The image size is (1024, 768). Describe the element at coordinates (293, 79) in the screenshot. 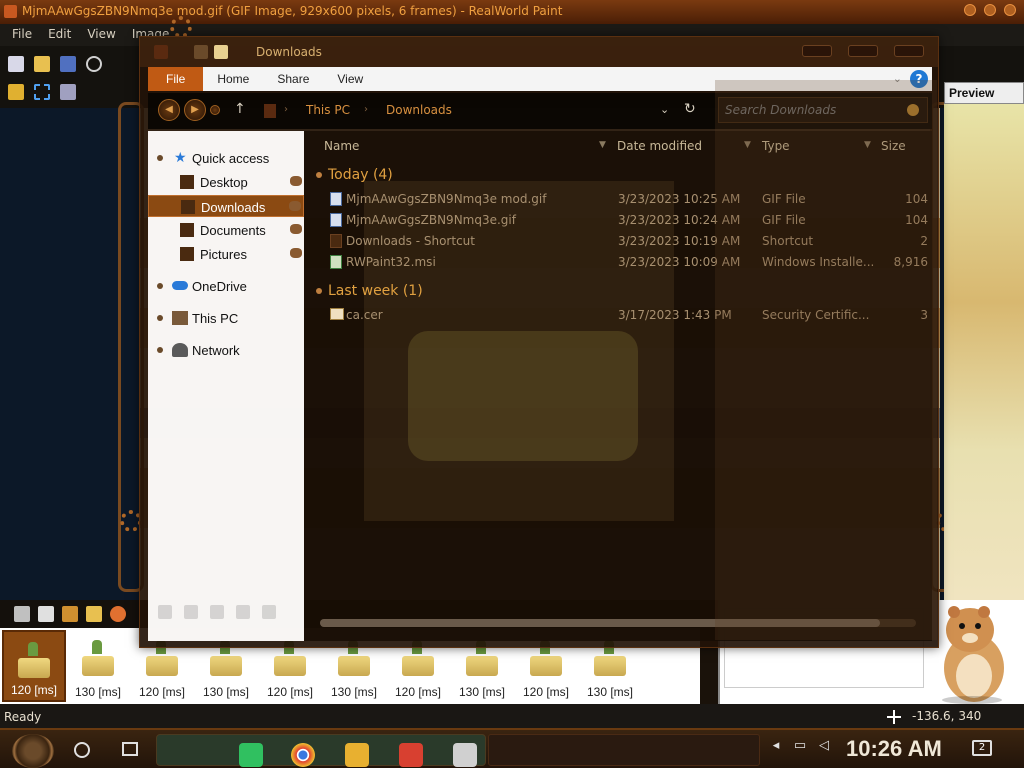

I see `tab-share: Share` at that location.